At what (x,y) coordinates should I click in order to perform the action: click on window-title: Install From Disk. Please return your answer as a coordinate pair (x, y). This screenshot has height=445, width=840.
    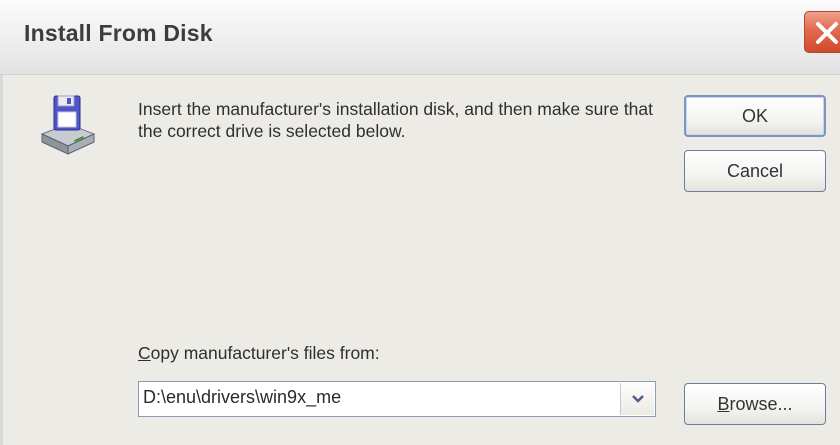
    Looking at the image, I should click on (118, 33).